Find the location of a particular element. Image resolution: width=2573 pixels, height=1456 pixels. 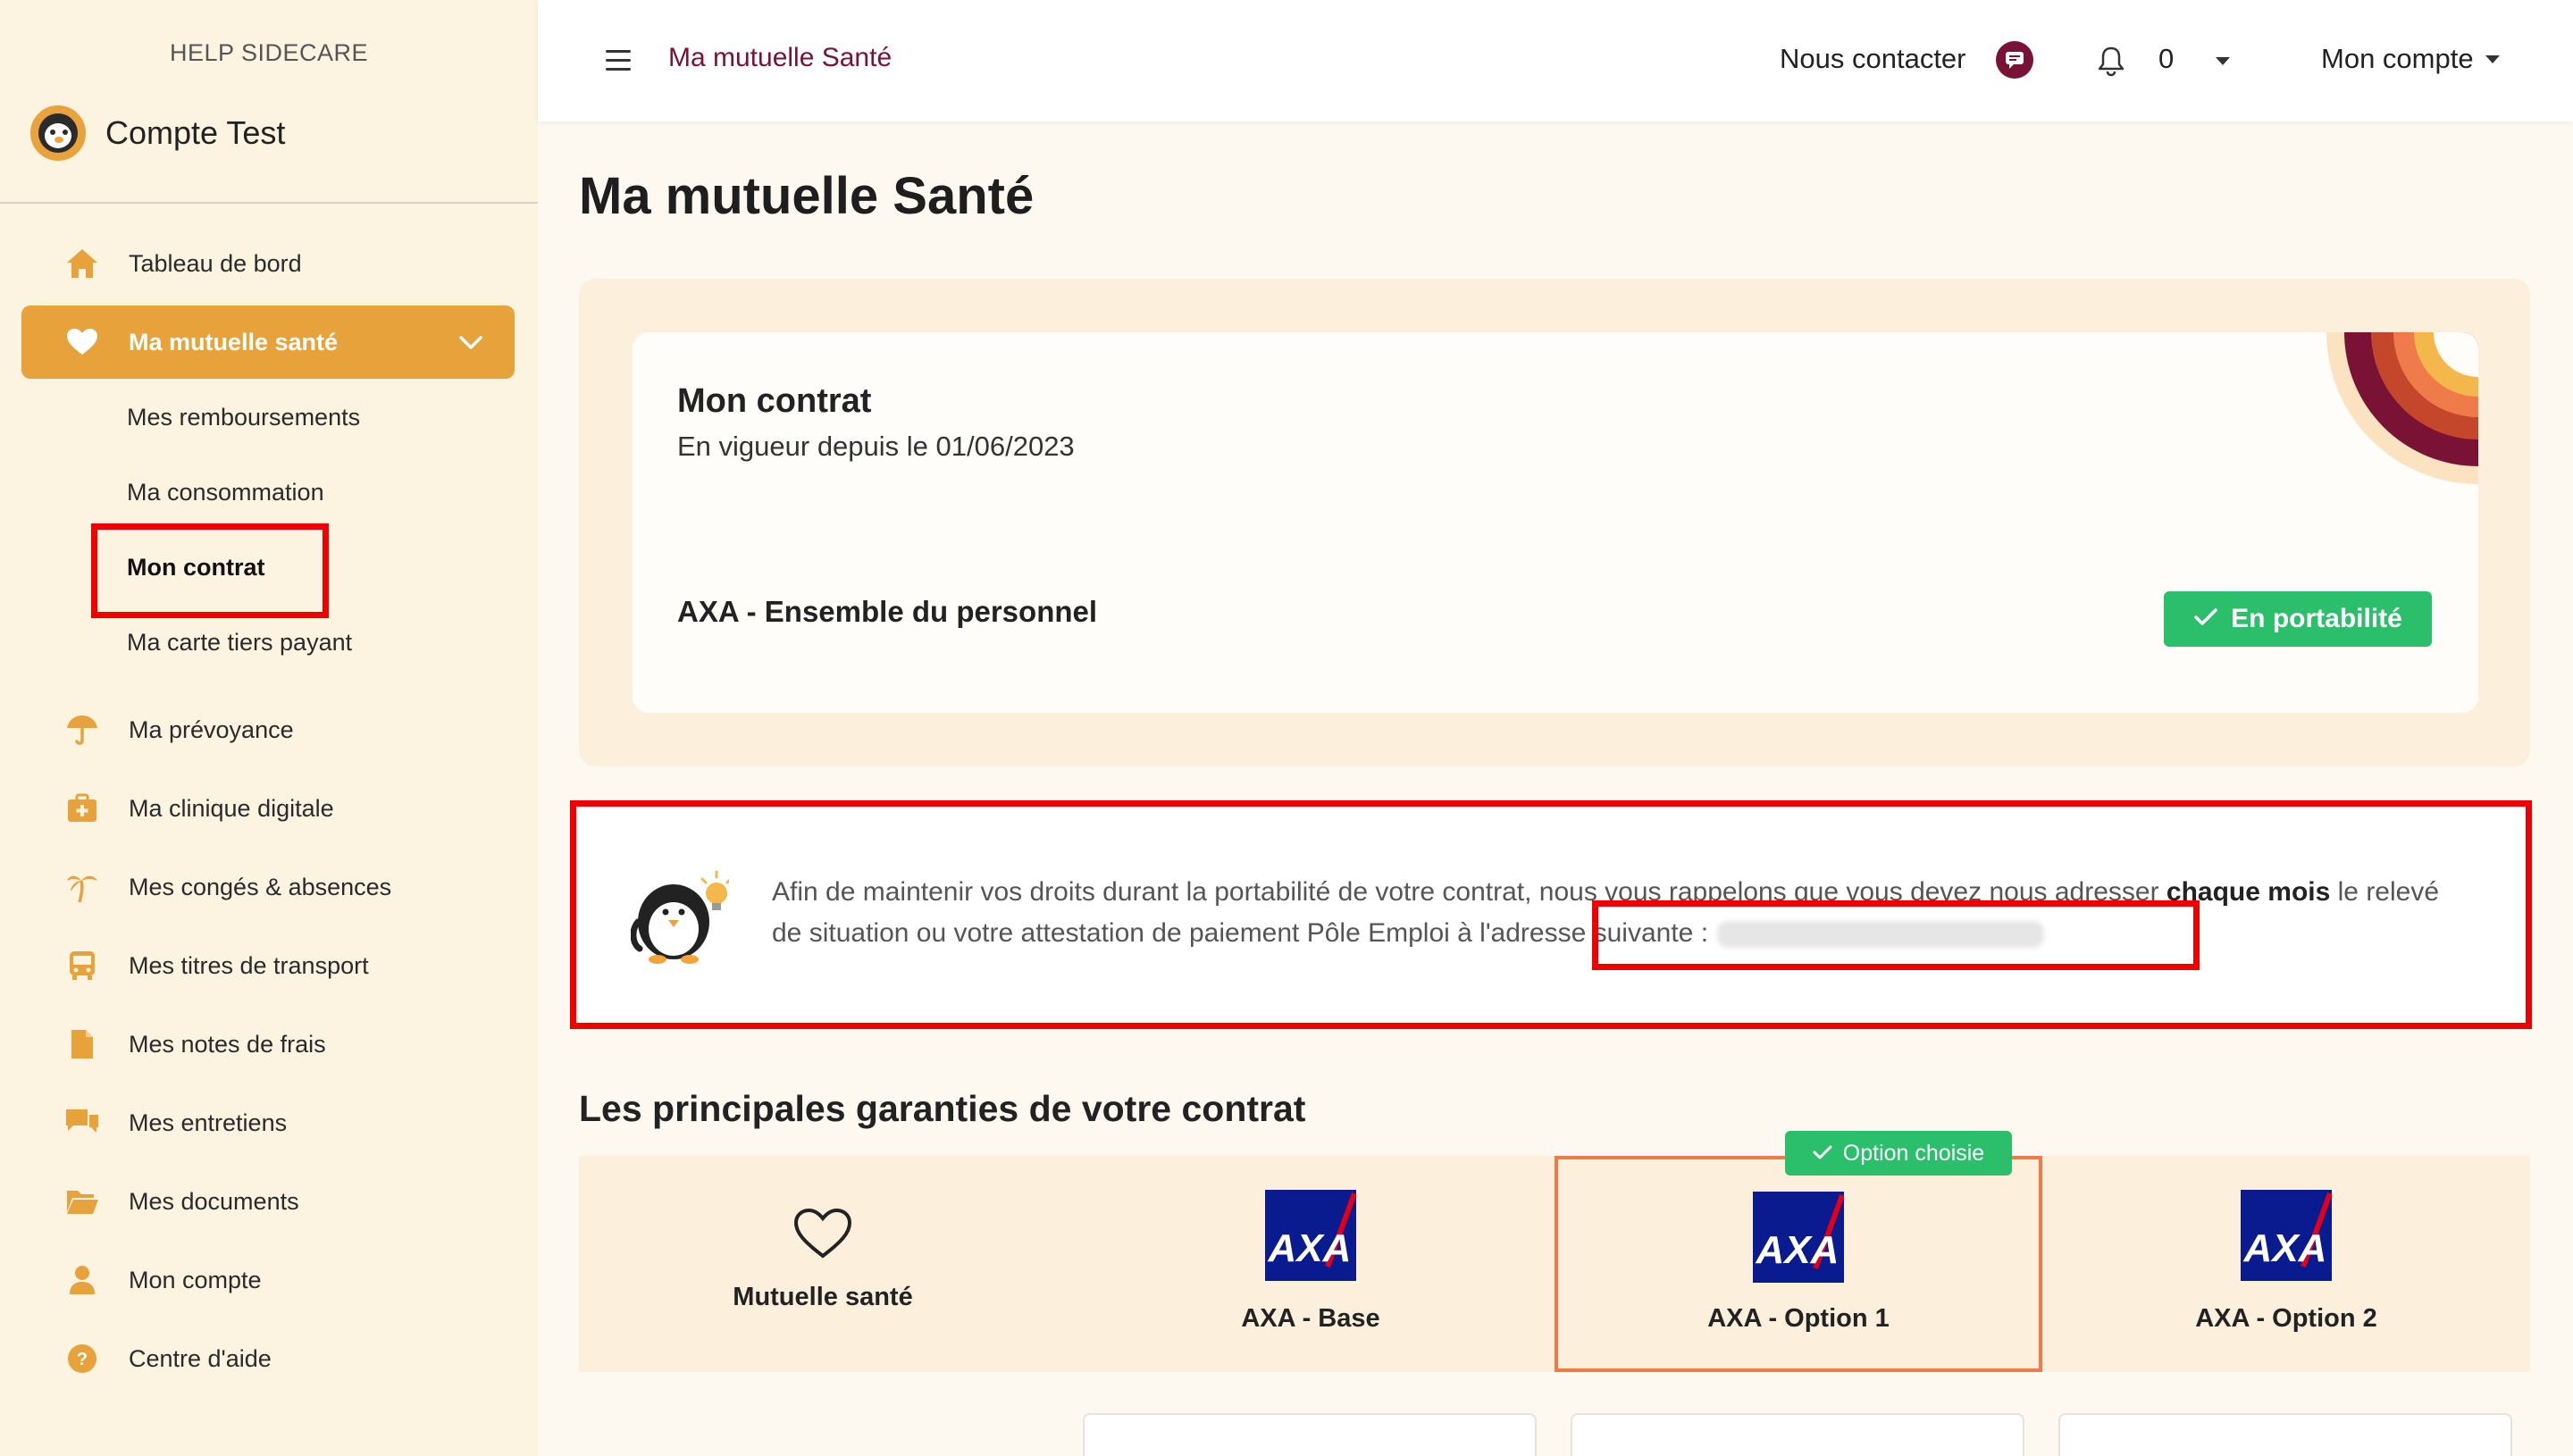

sidebar-item-health-insurance: Ma mutuelle santé is located at coordinates (268, 342).